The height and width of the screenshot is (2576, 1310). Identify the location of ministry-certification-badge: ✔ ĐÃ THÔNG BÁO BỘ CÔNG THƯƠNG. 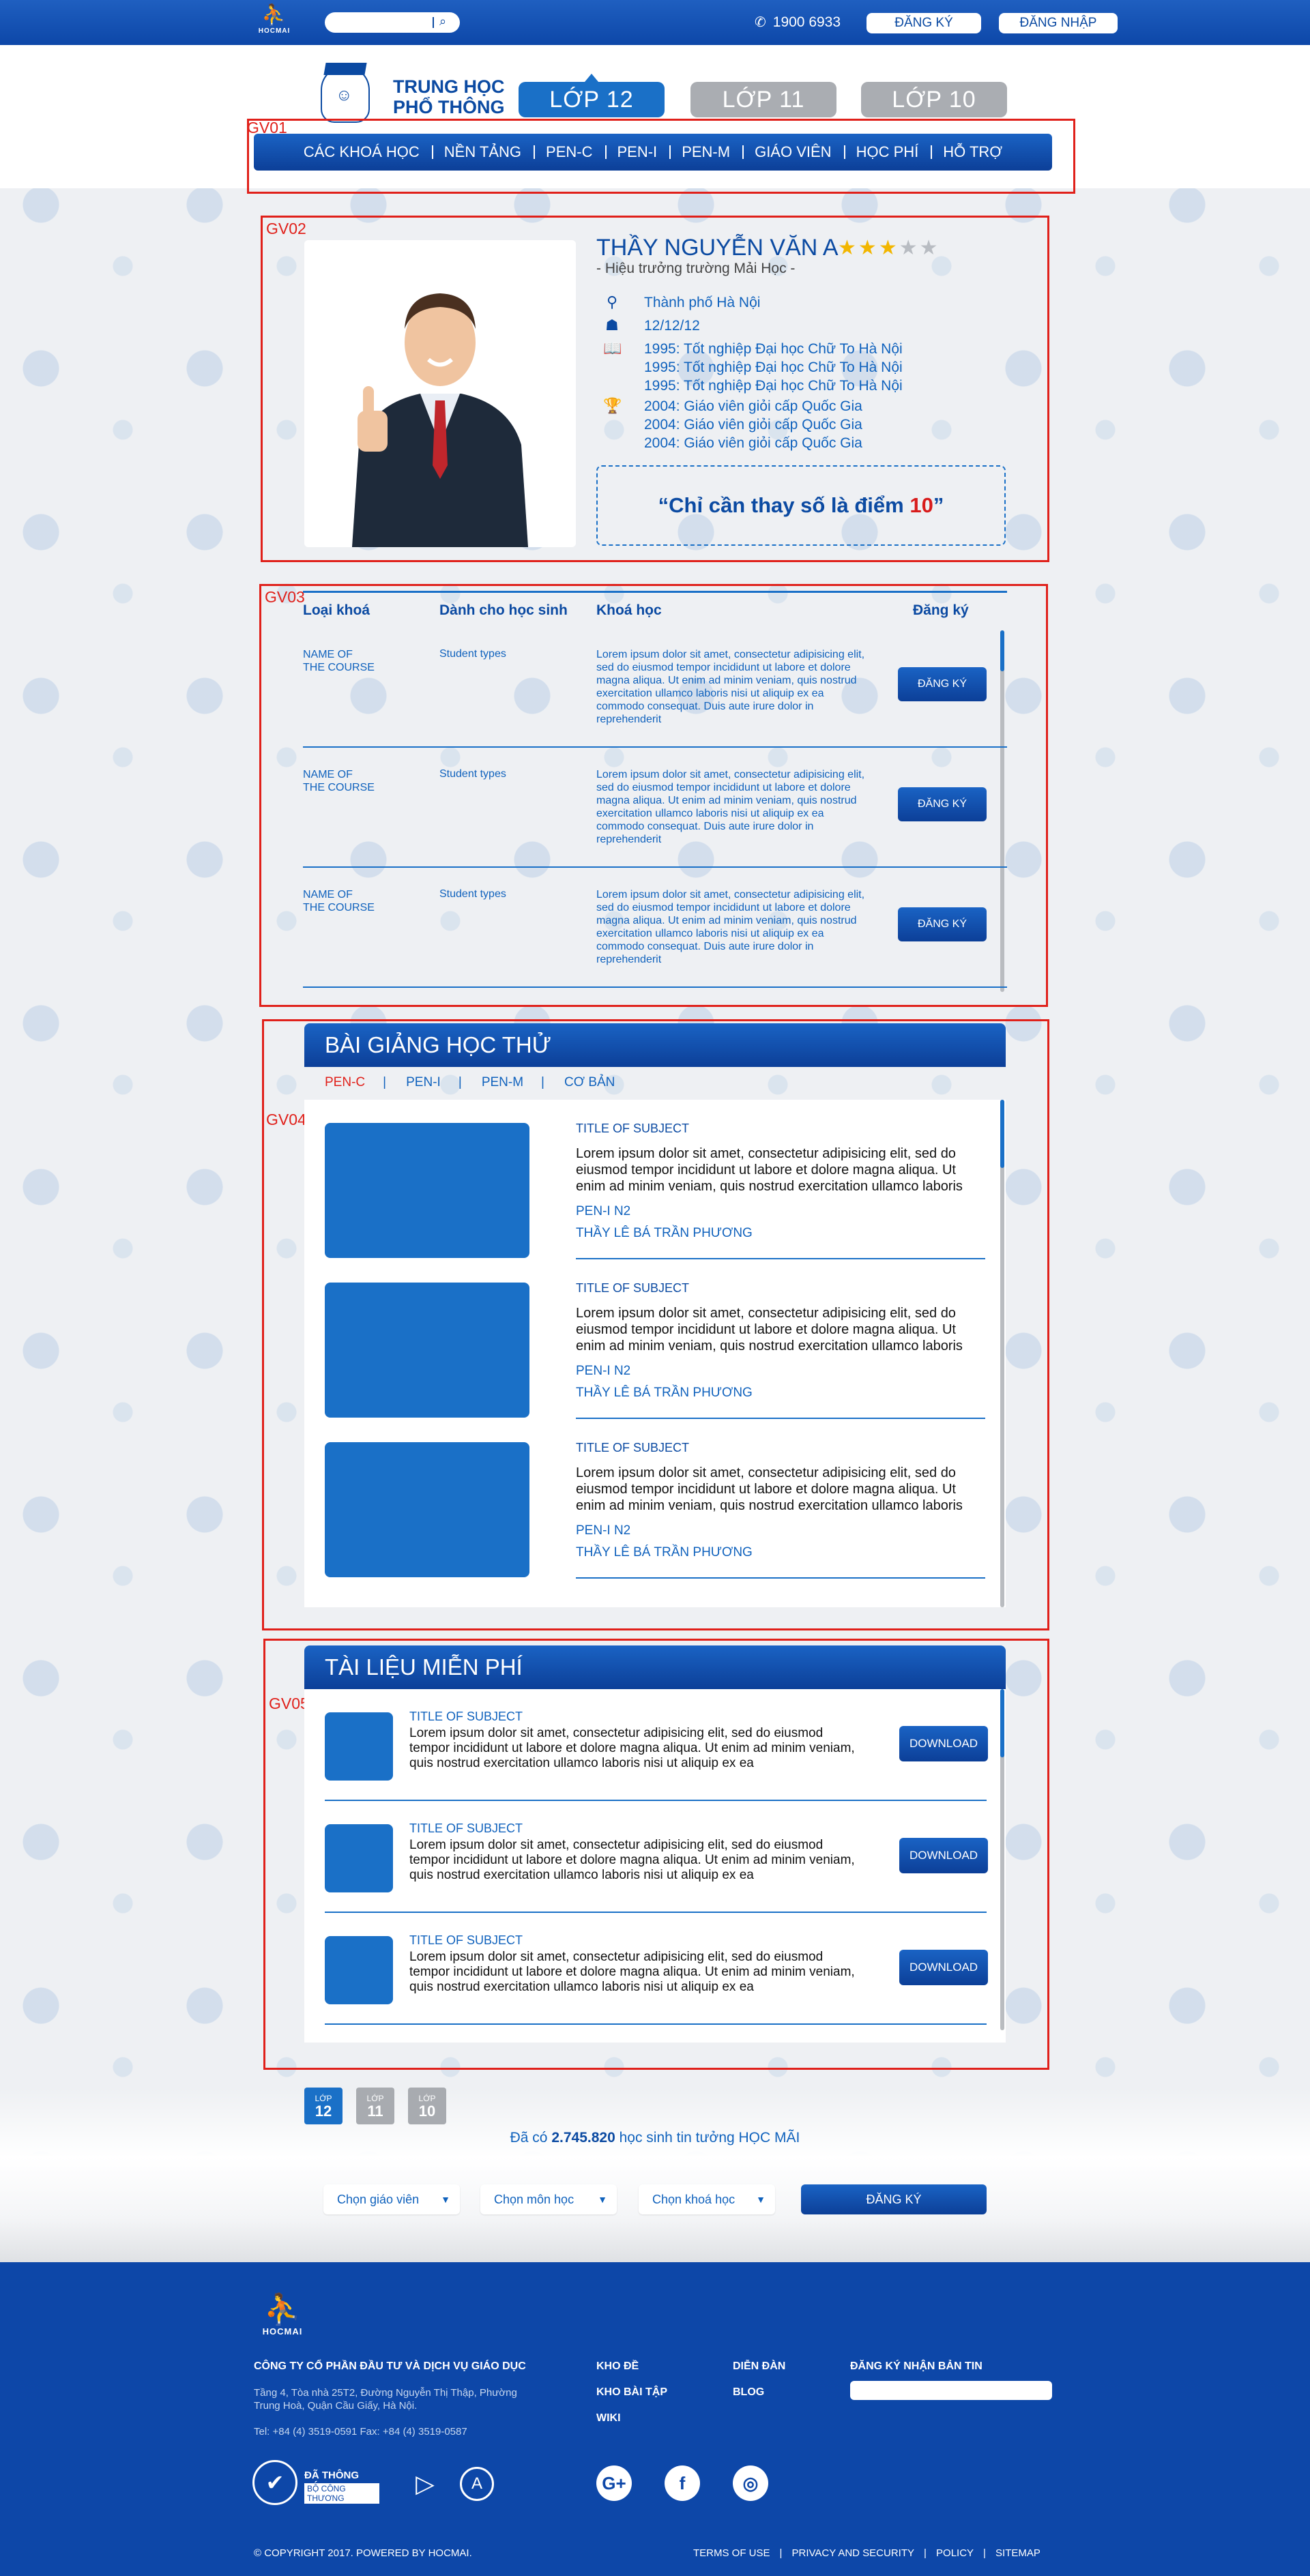
(315, 2483).